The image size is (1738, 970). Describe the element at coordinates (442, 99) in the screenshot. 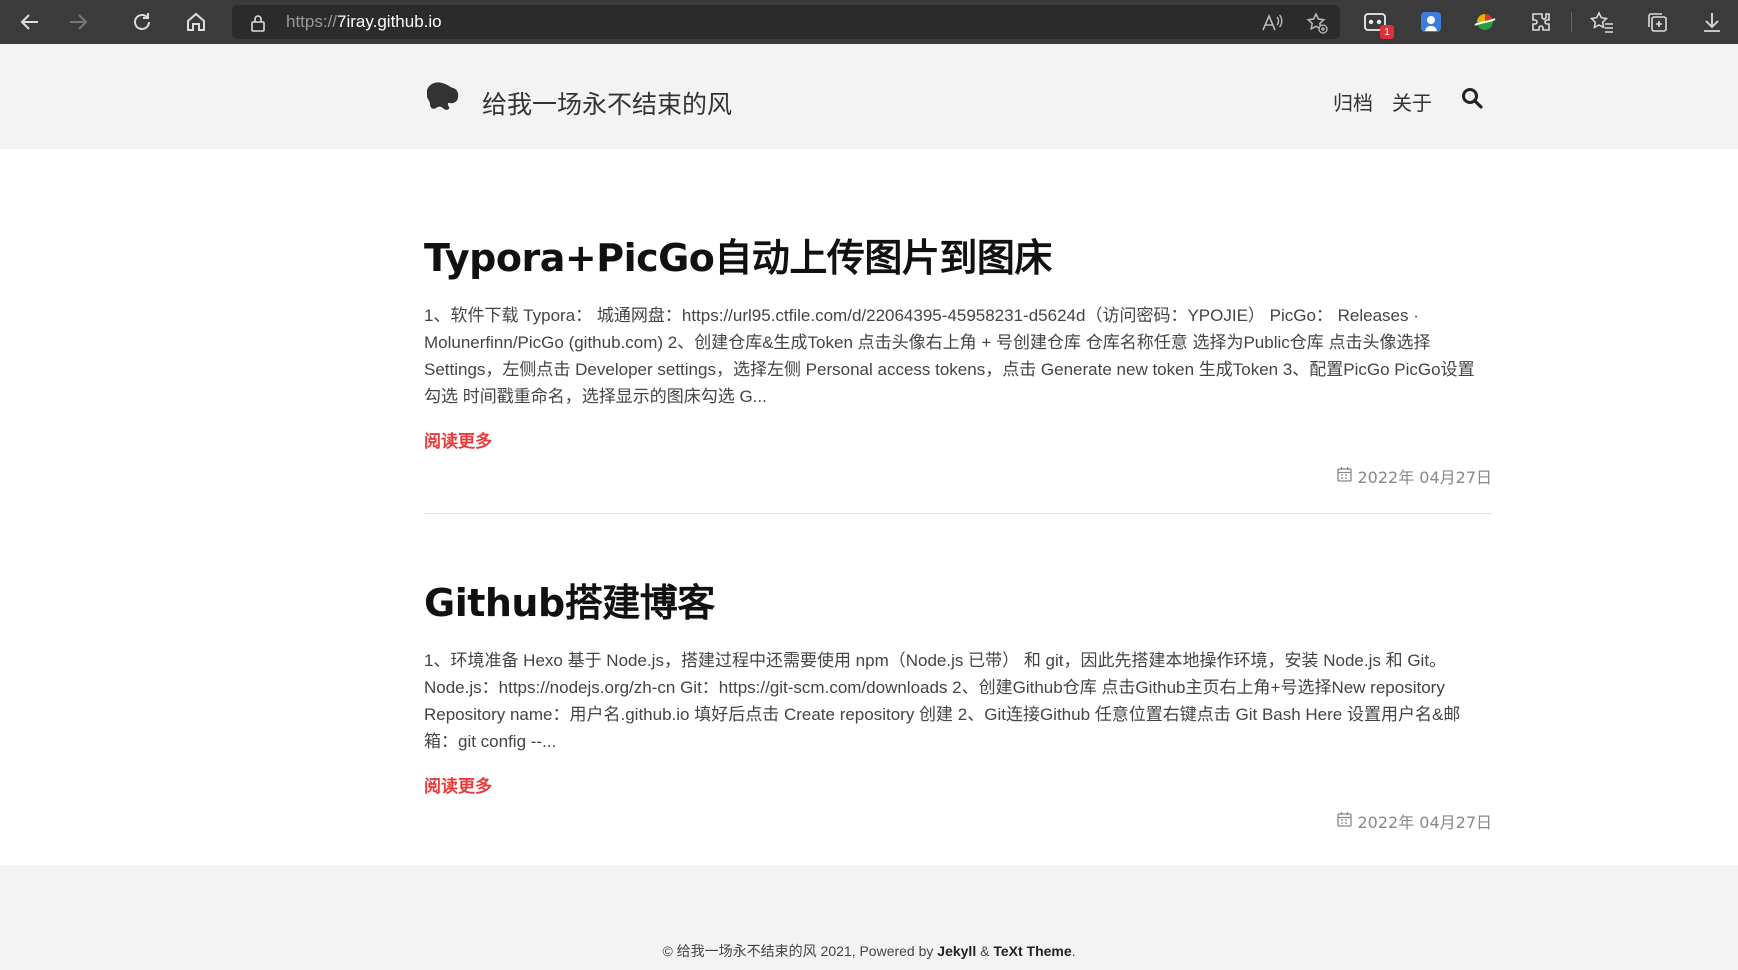

I see `site-logo-icon` at that location.